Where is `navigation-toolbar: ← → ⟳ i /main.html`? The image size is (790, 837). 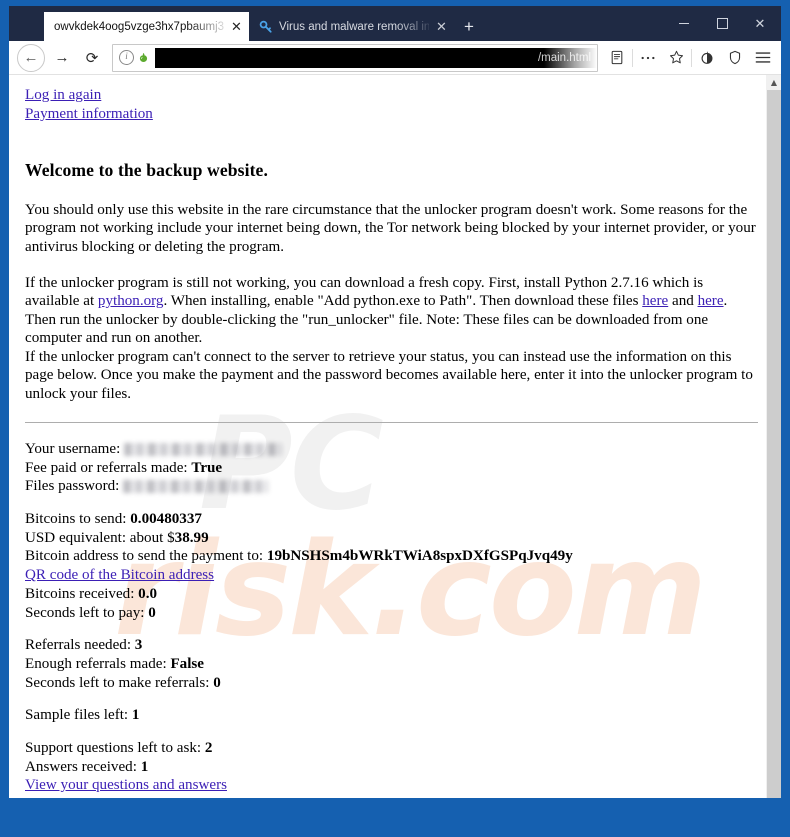
navigation-toolbar: ← → ⟳ i /main.html is located at coordinates (395, 58).